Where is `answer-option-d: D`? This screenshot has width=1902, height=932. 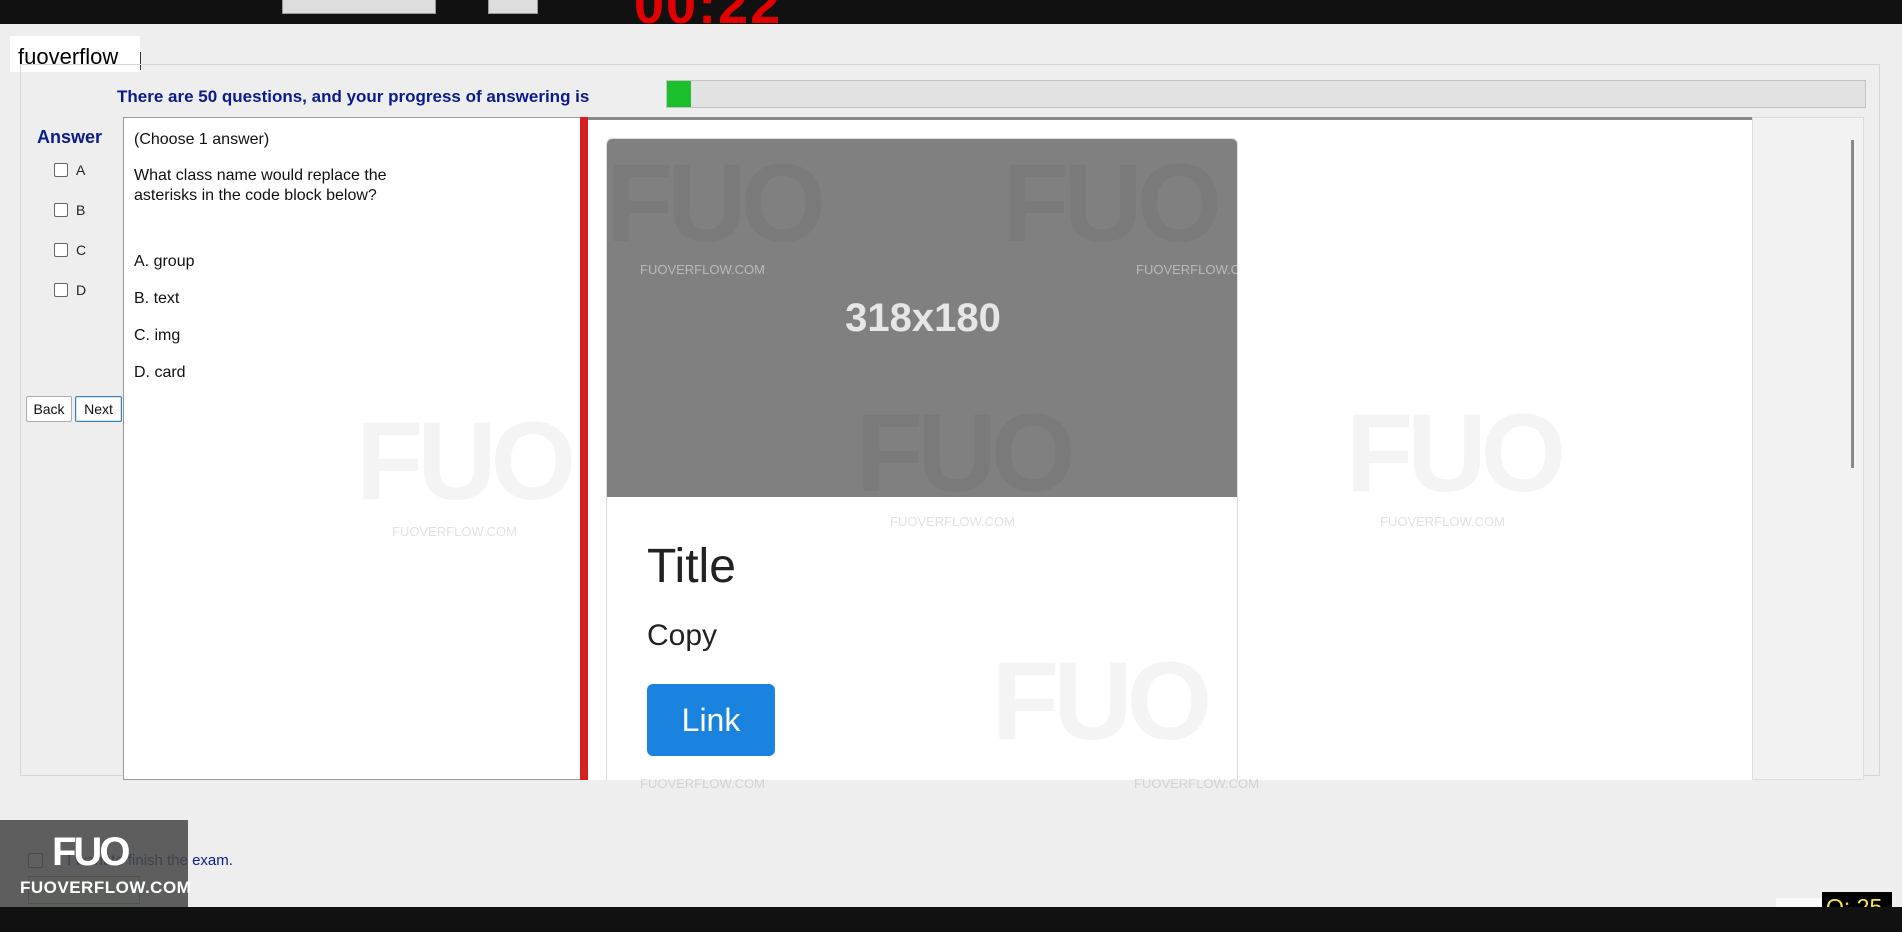 answer-option-d: D is located at coordinates (70, 290).